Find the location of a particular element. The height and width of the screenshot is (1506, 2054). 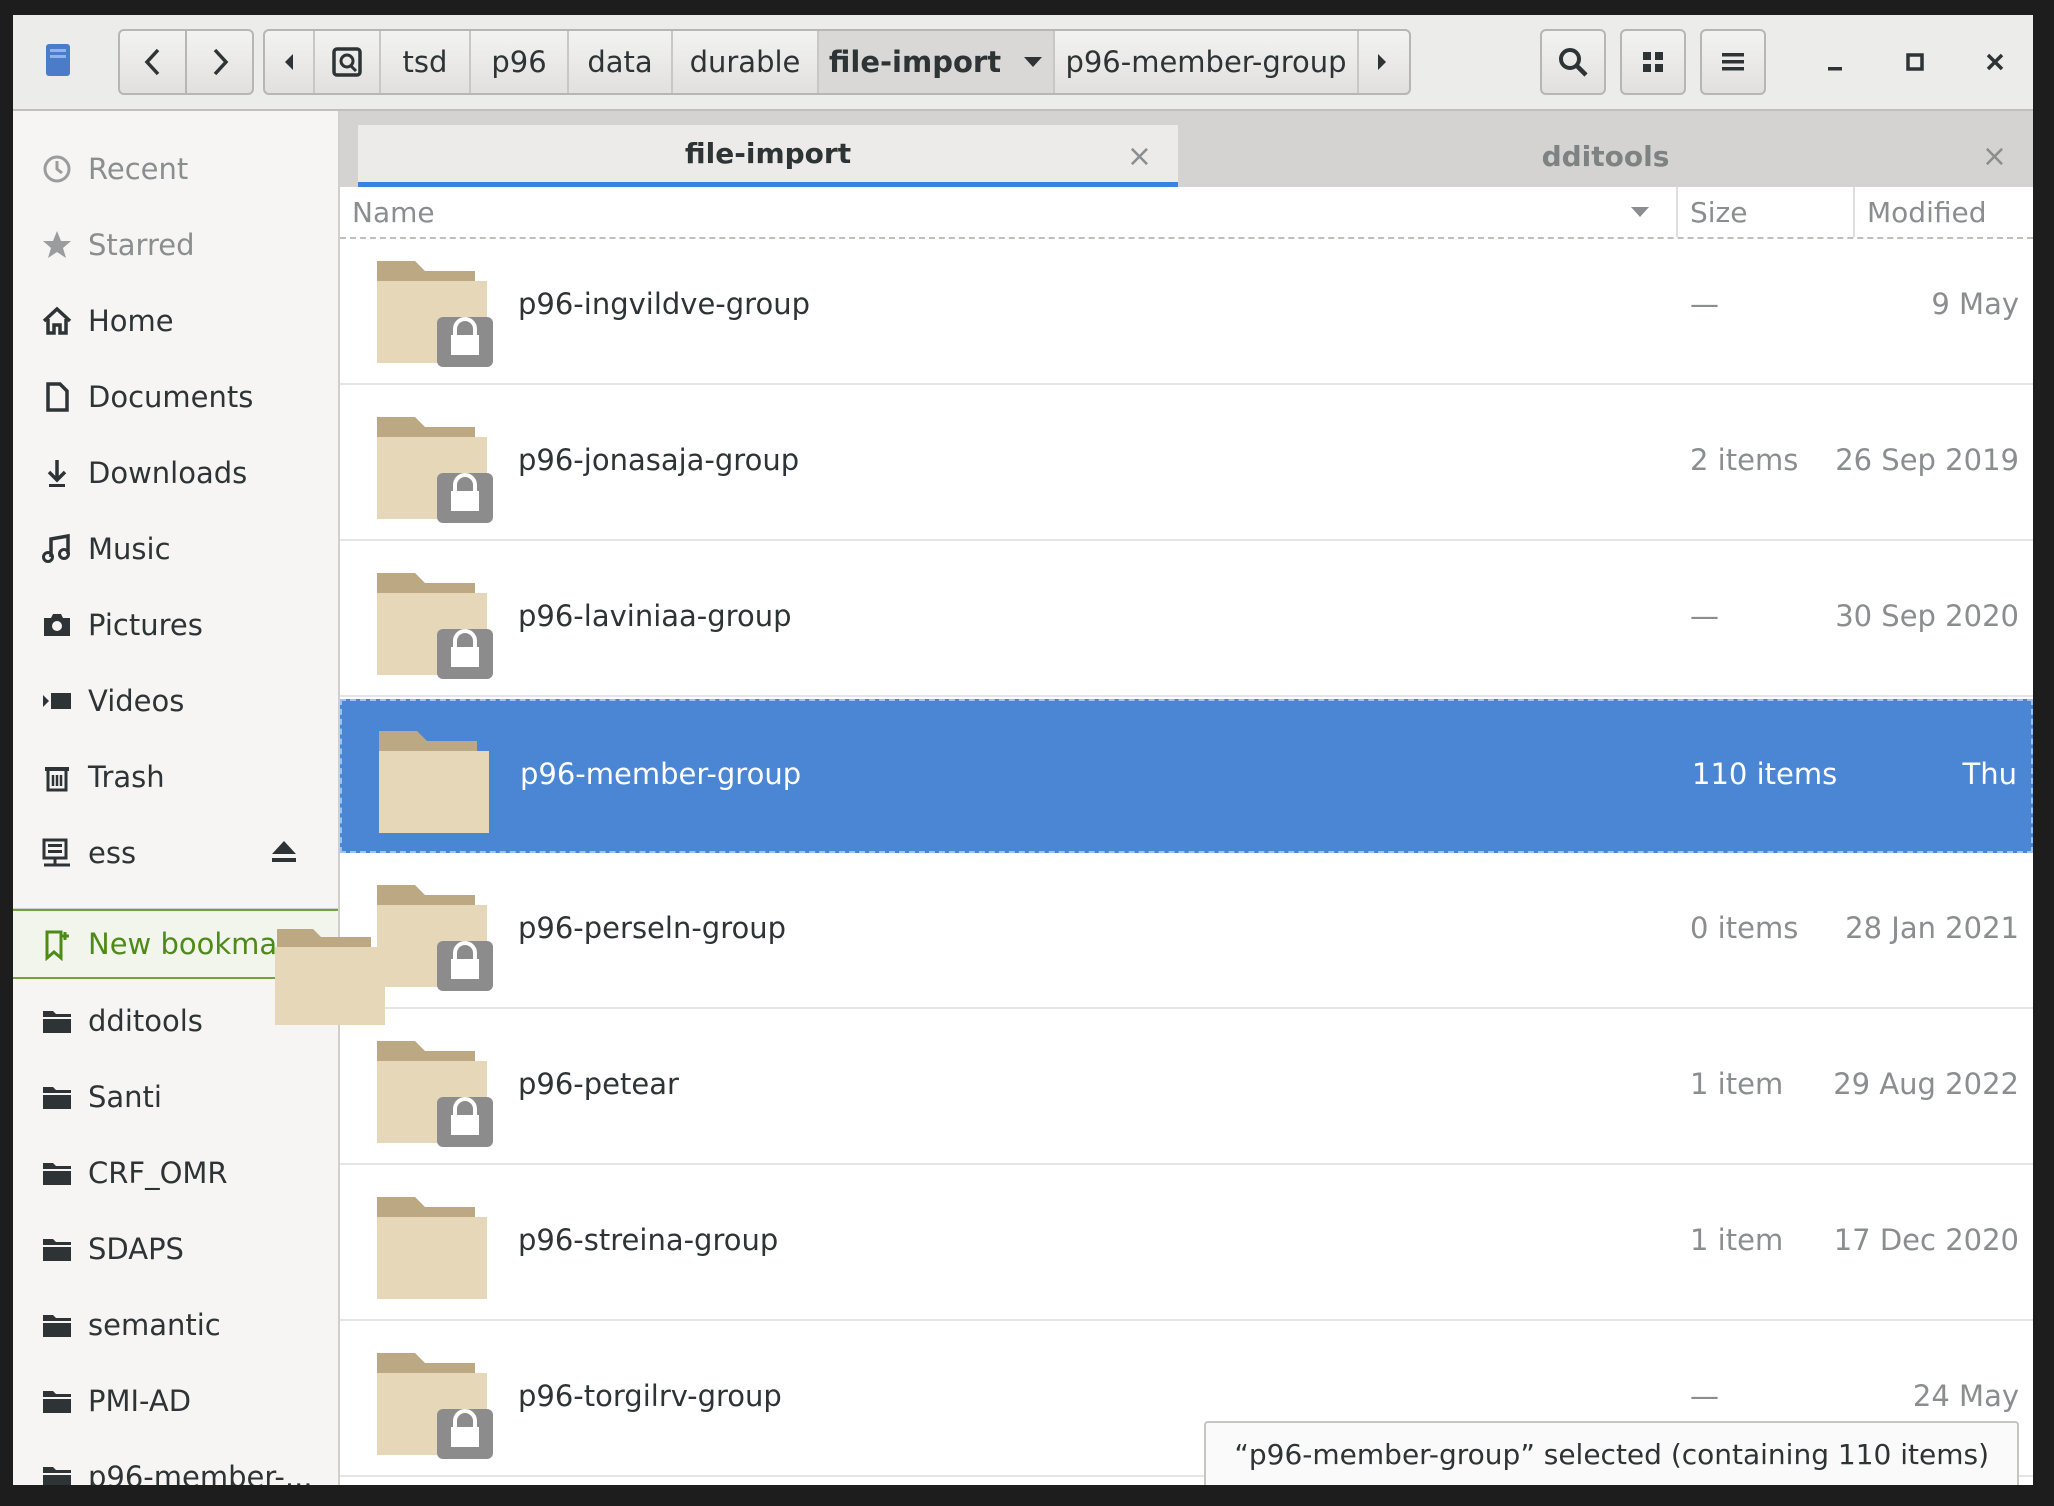

sidebar-item-recent: Recent is located at coordinates (175, 169).